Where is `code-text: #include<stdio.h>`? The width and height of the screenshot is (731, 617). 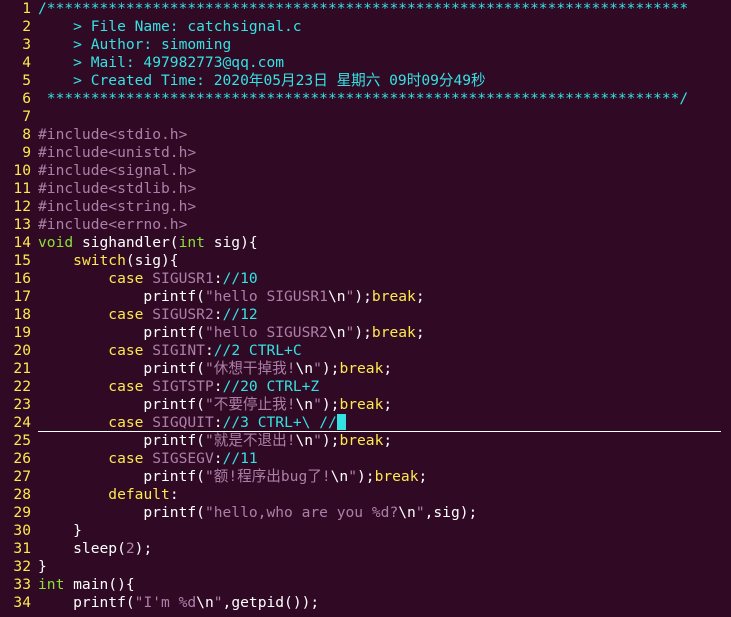
code-text: #include<stdio.h> is located at coordinates (112, 135).